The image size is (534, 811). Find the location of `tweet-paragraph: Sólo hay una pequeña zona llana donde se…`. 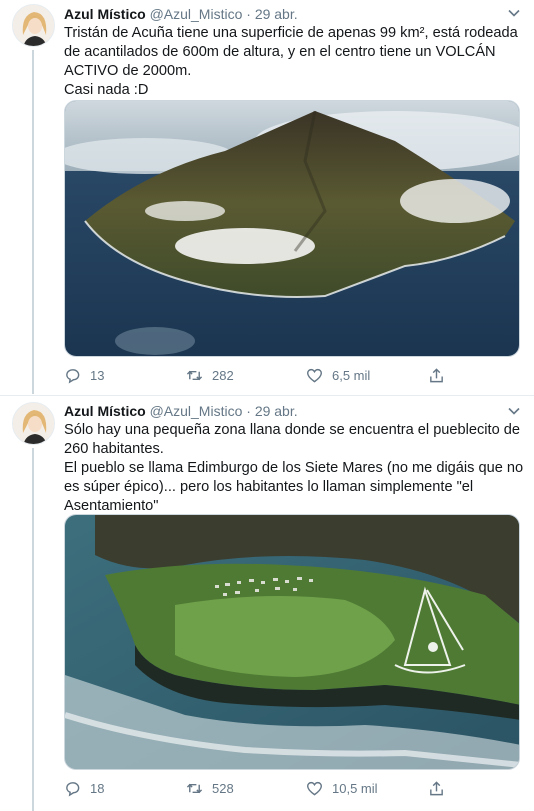

tweet-paragraph: Sólo hay una pequeña zona llana donde se… is located at coordinates (292, 439).